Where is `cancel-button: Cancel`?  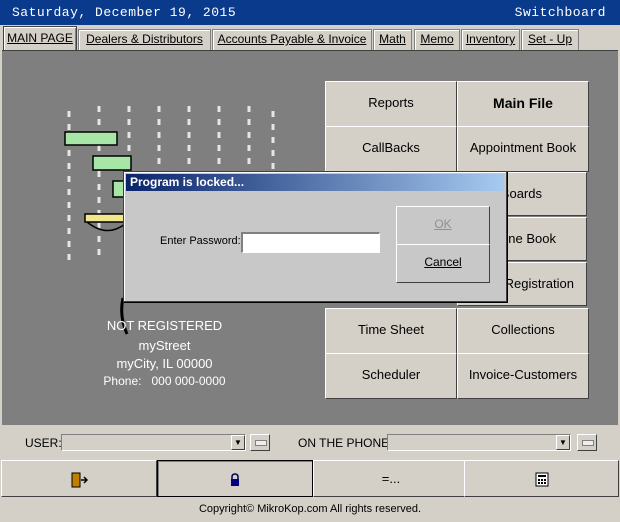 cancel-button: Cancel is located at coordinates (443, 263).